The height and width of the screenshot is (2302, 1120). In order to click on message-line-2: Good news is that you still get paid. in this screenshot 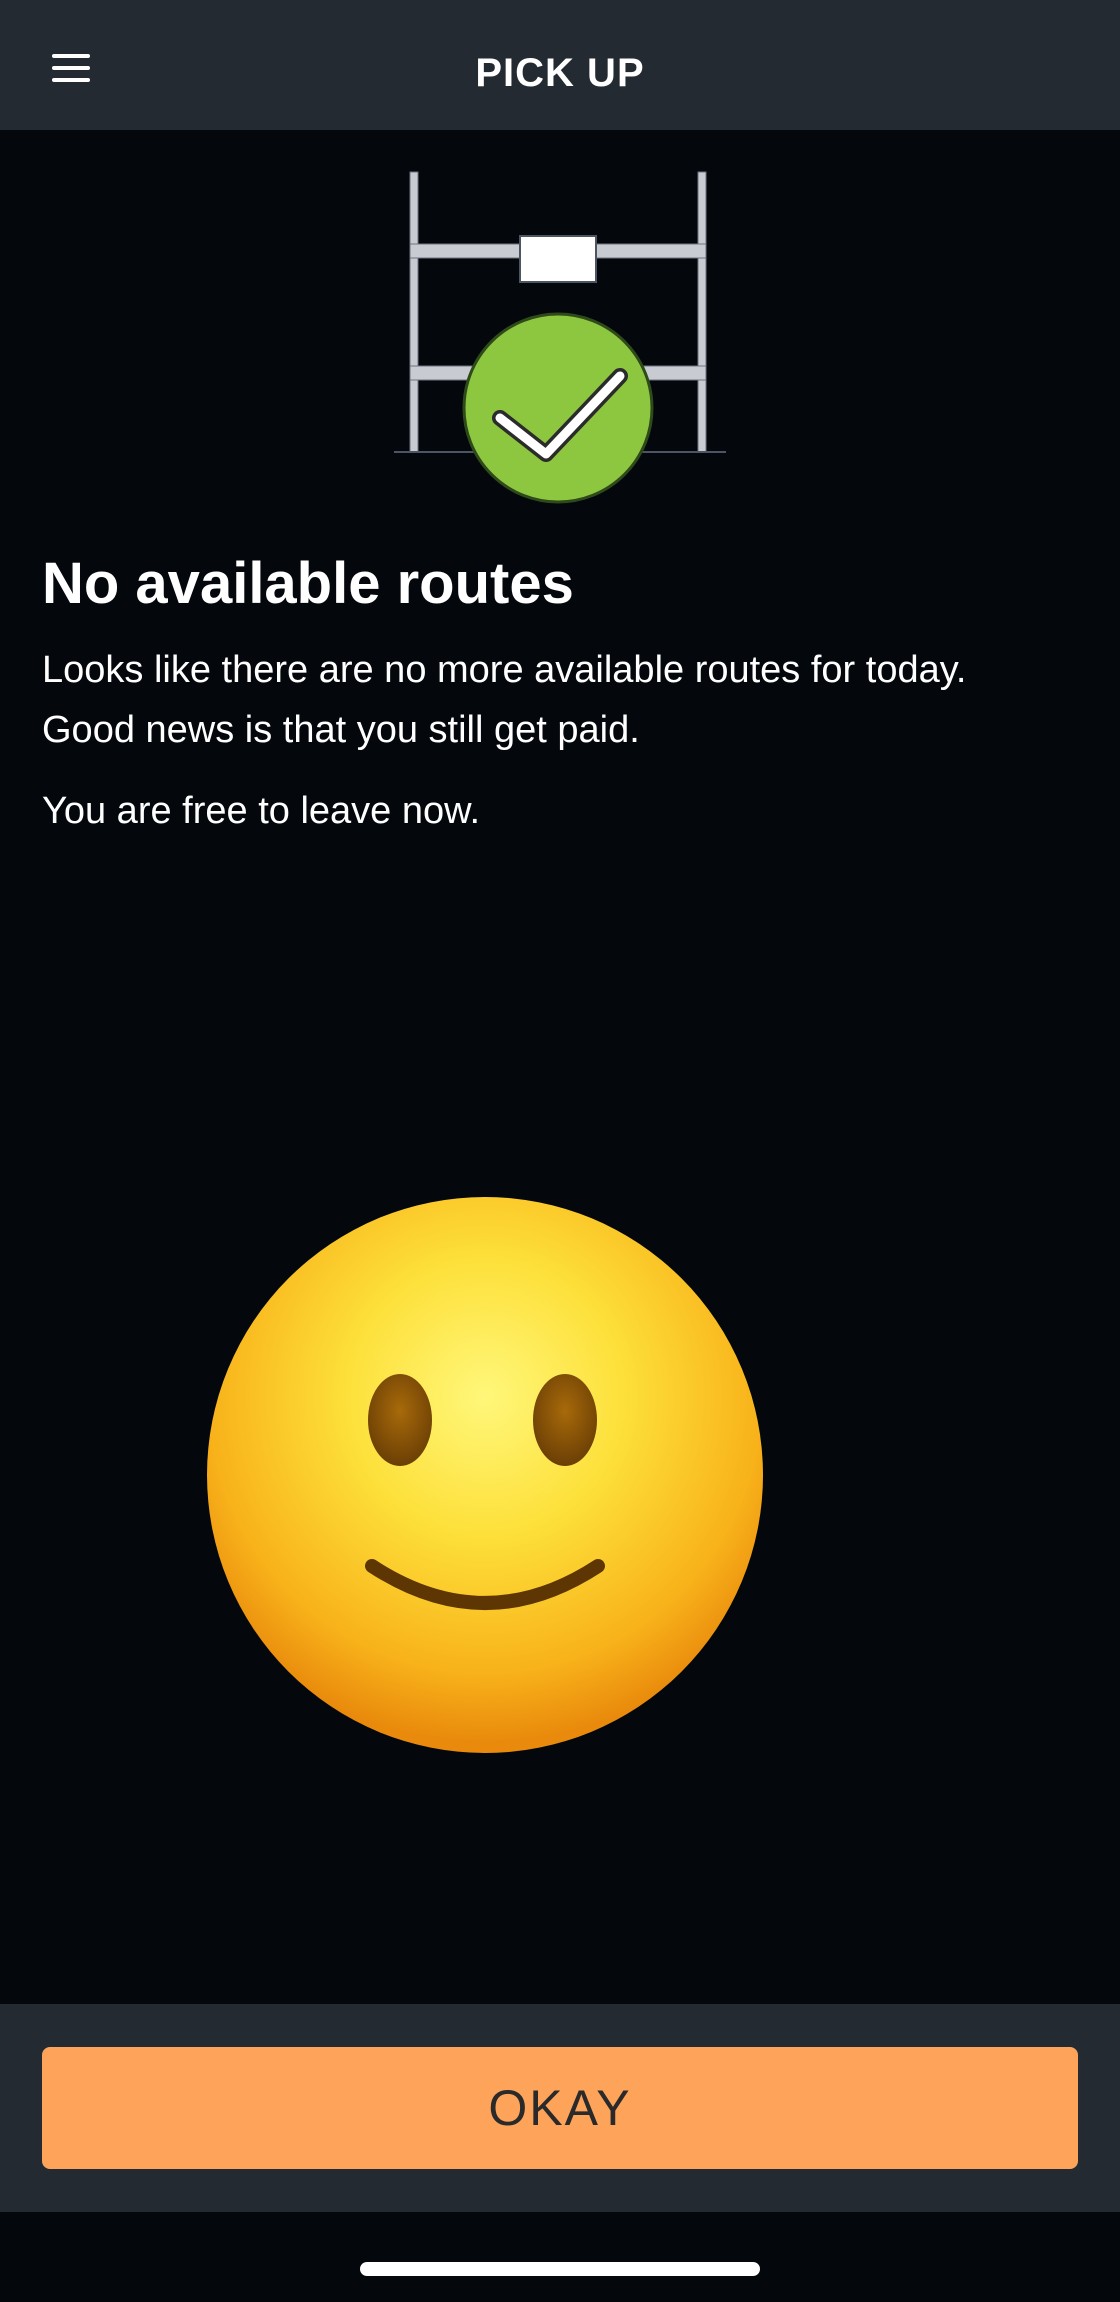, I will do `click(341, 730)`.